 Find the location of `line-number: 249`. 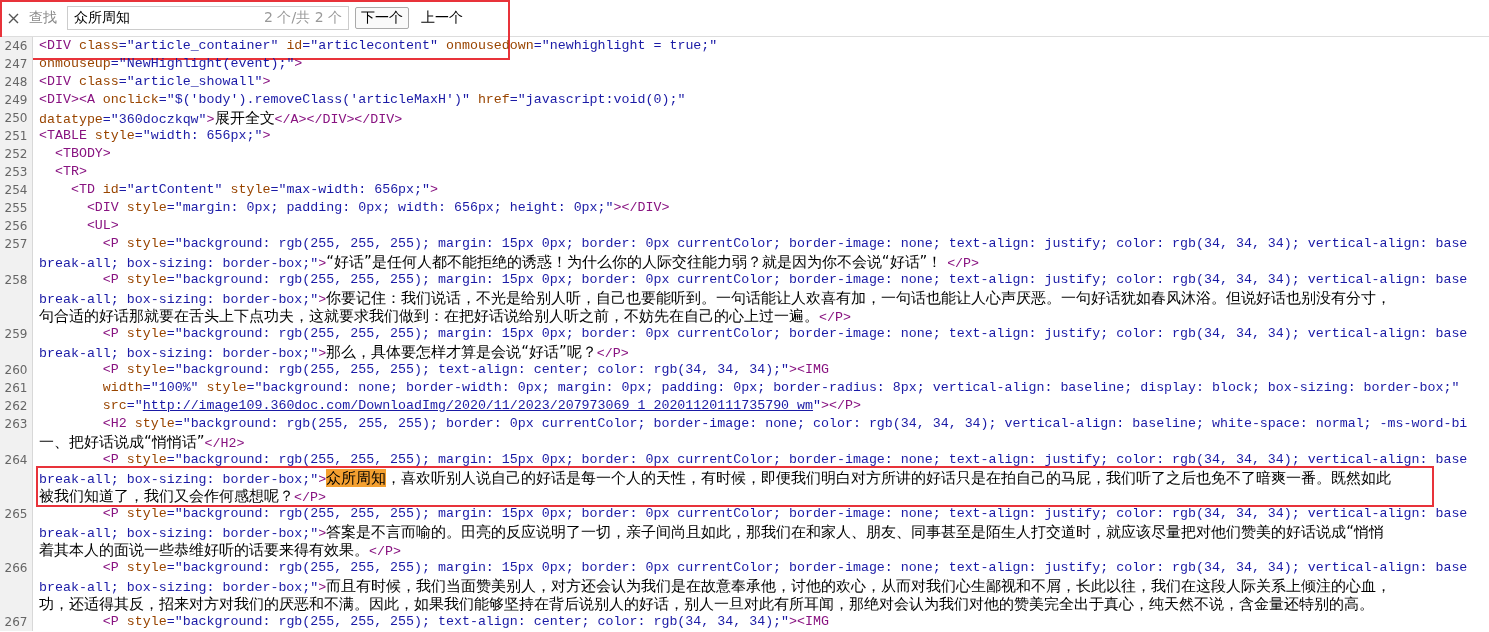

line-number: 249 is located at coordinates (16, 100).